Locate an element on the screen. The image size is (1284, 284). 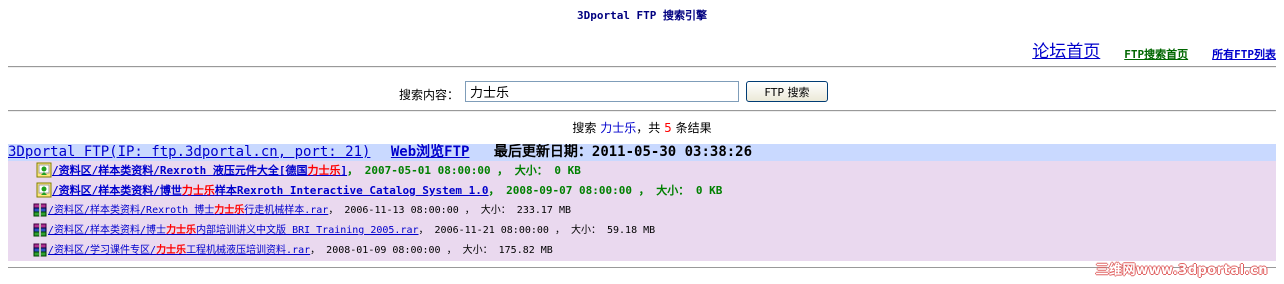
summary-count: 5 is located at coordinates (668, 128).